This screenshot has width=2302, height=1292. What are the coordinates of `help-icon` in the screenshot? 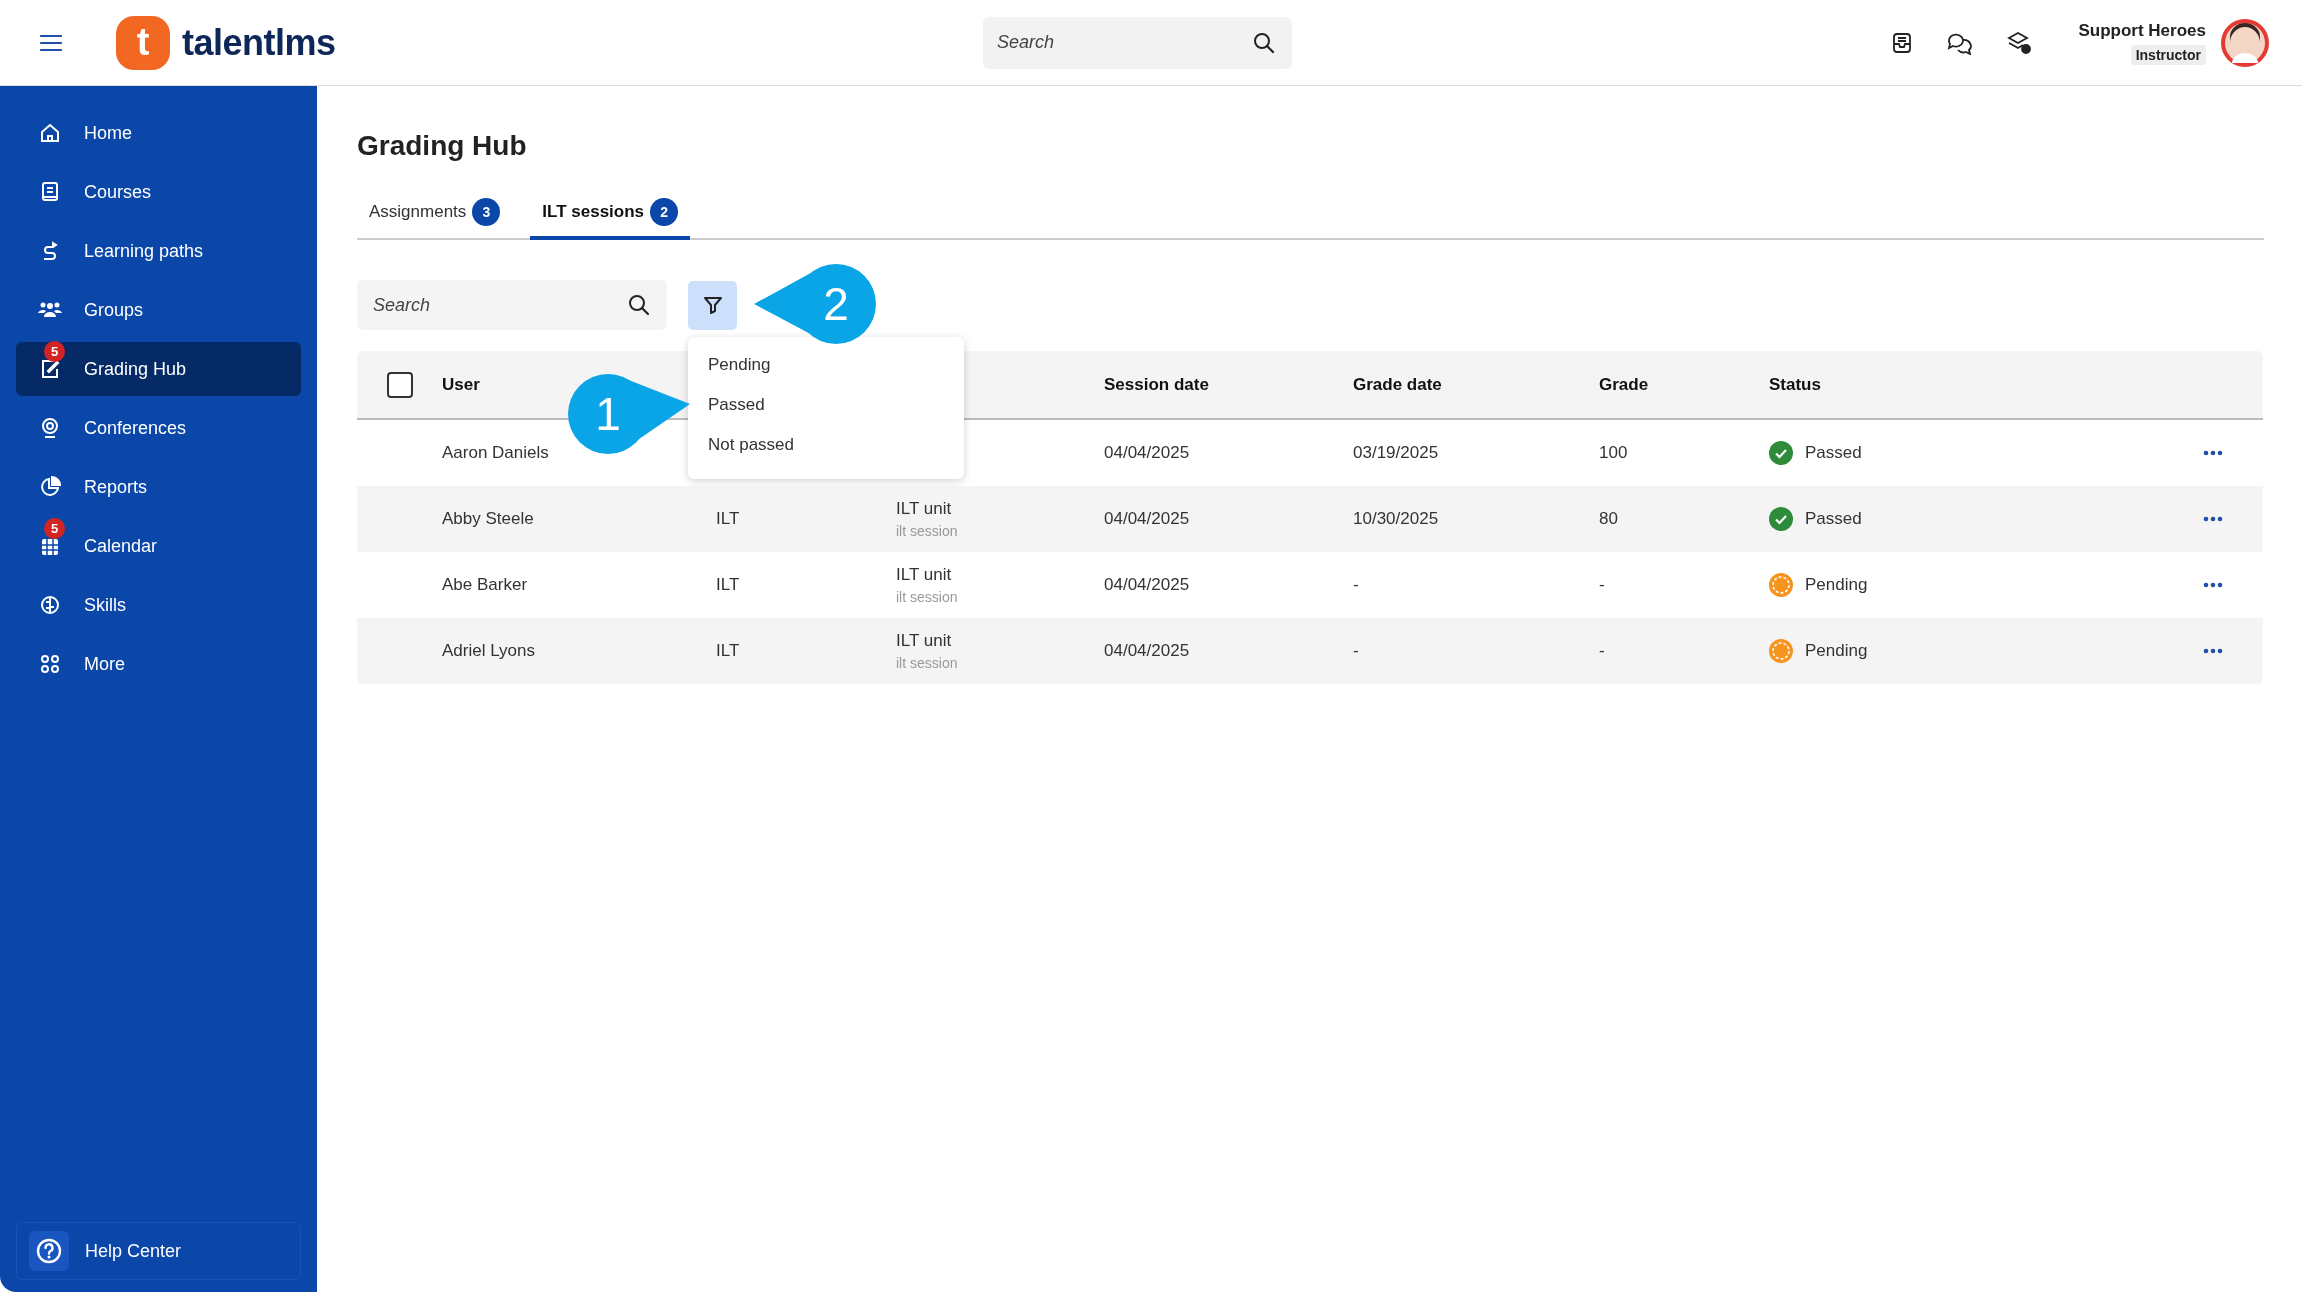 It's located at (49, 1251).